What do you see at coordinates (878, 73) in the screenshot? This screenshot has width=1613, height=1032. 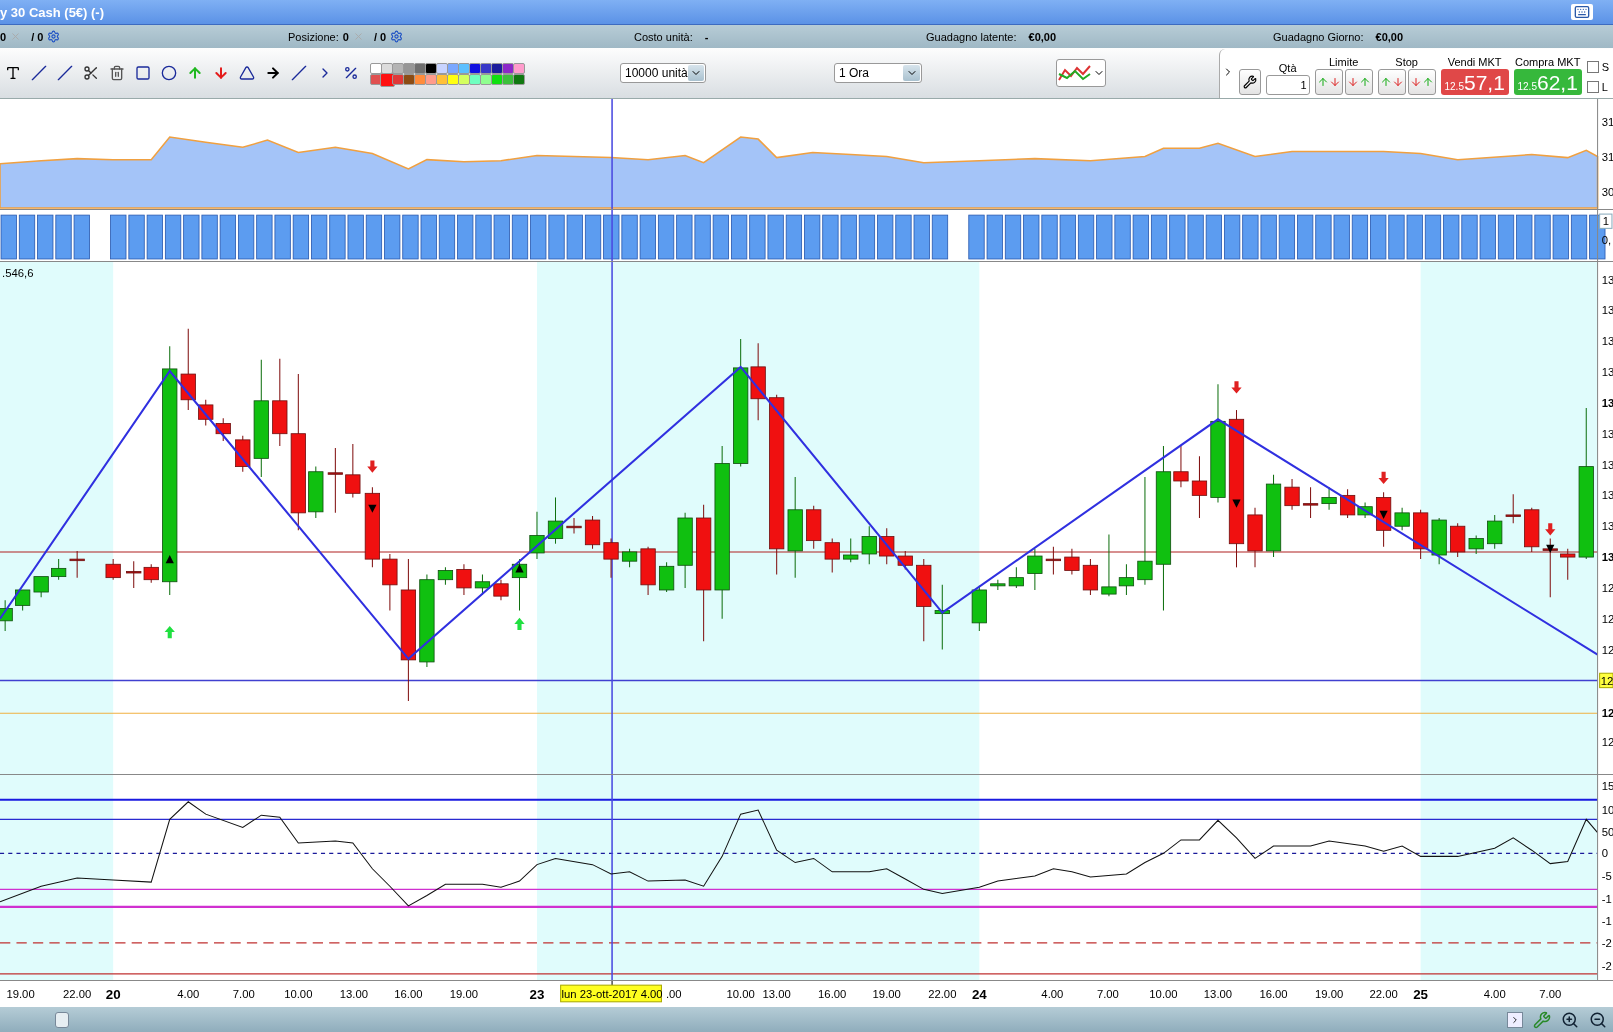 I see `timeframe-select: 1 Ora` at bounding box center [878, 73].